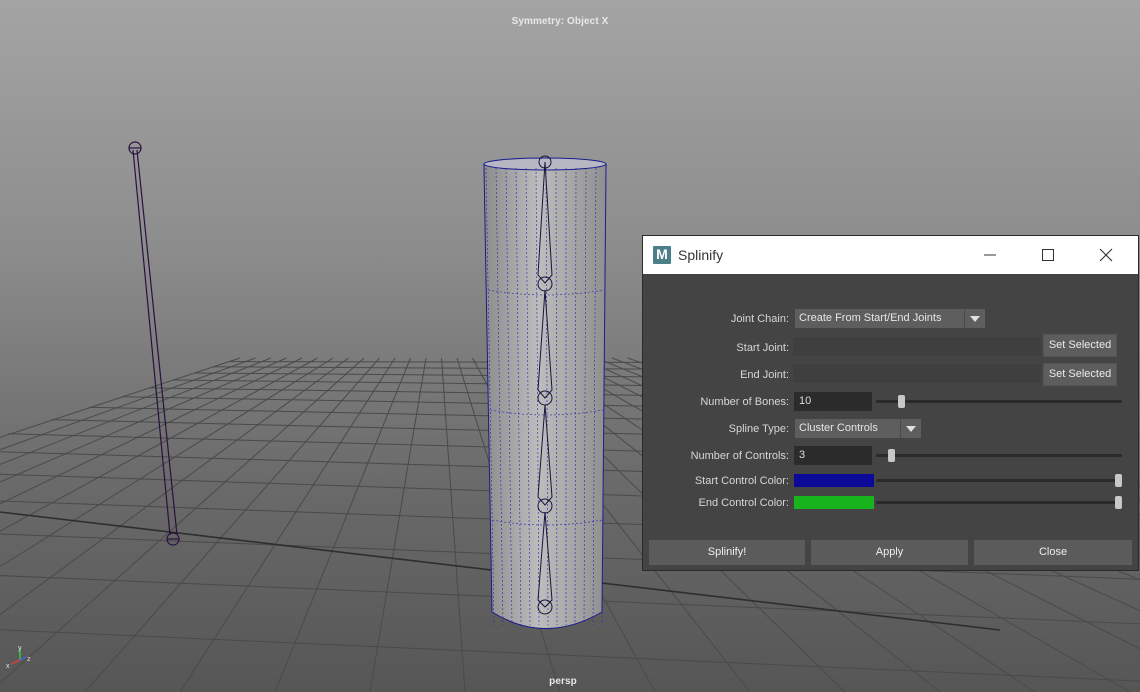 This screenshot has height=692, width=1140. I want to click on window-close-button, so click(1106, 255).